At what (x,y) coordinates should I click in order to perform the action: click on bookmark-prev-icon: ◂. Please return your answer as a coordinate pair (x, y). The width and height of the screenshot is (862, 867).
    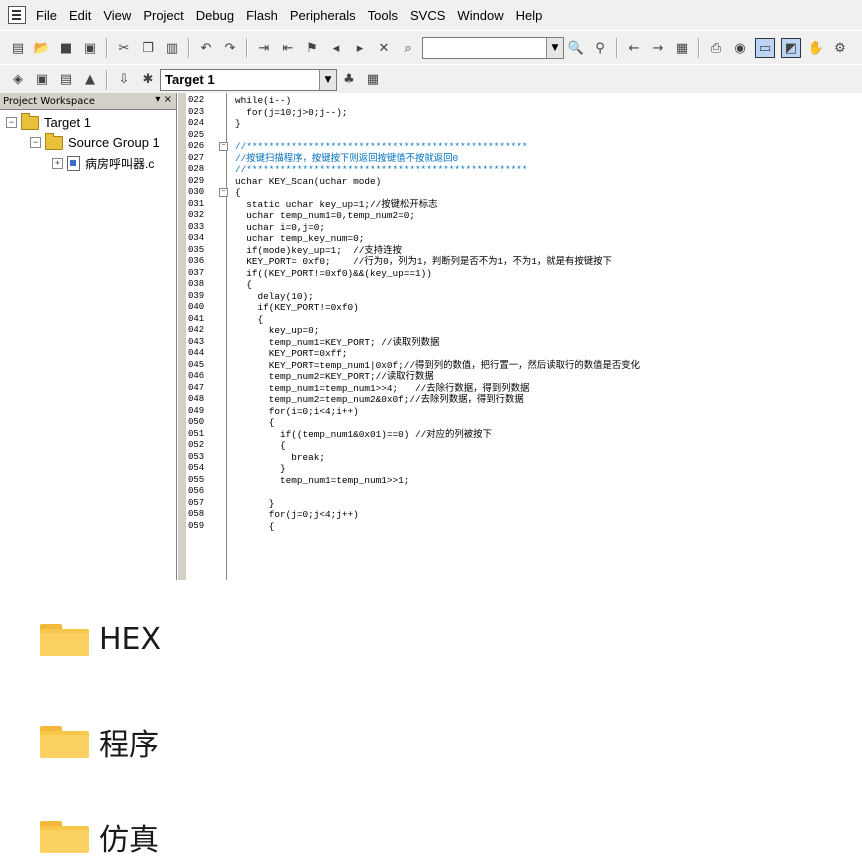
    Looking at the image, I should click on (336, 48).